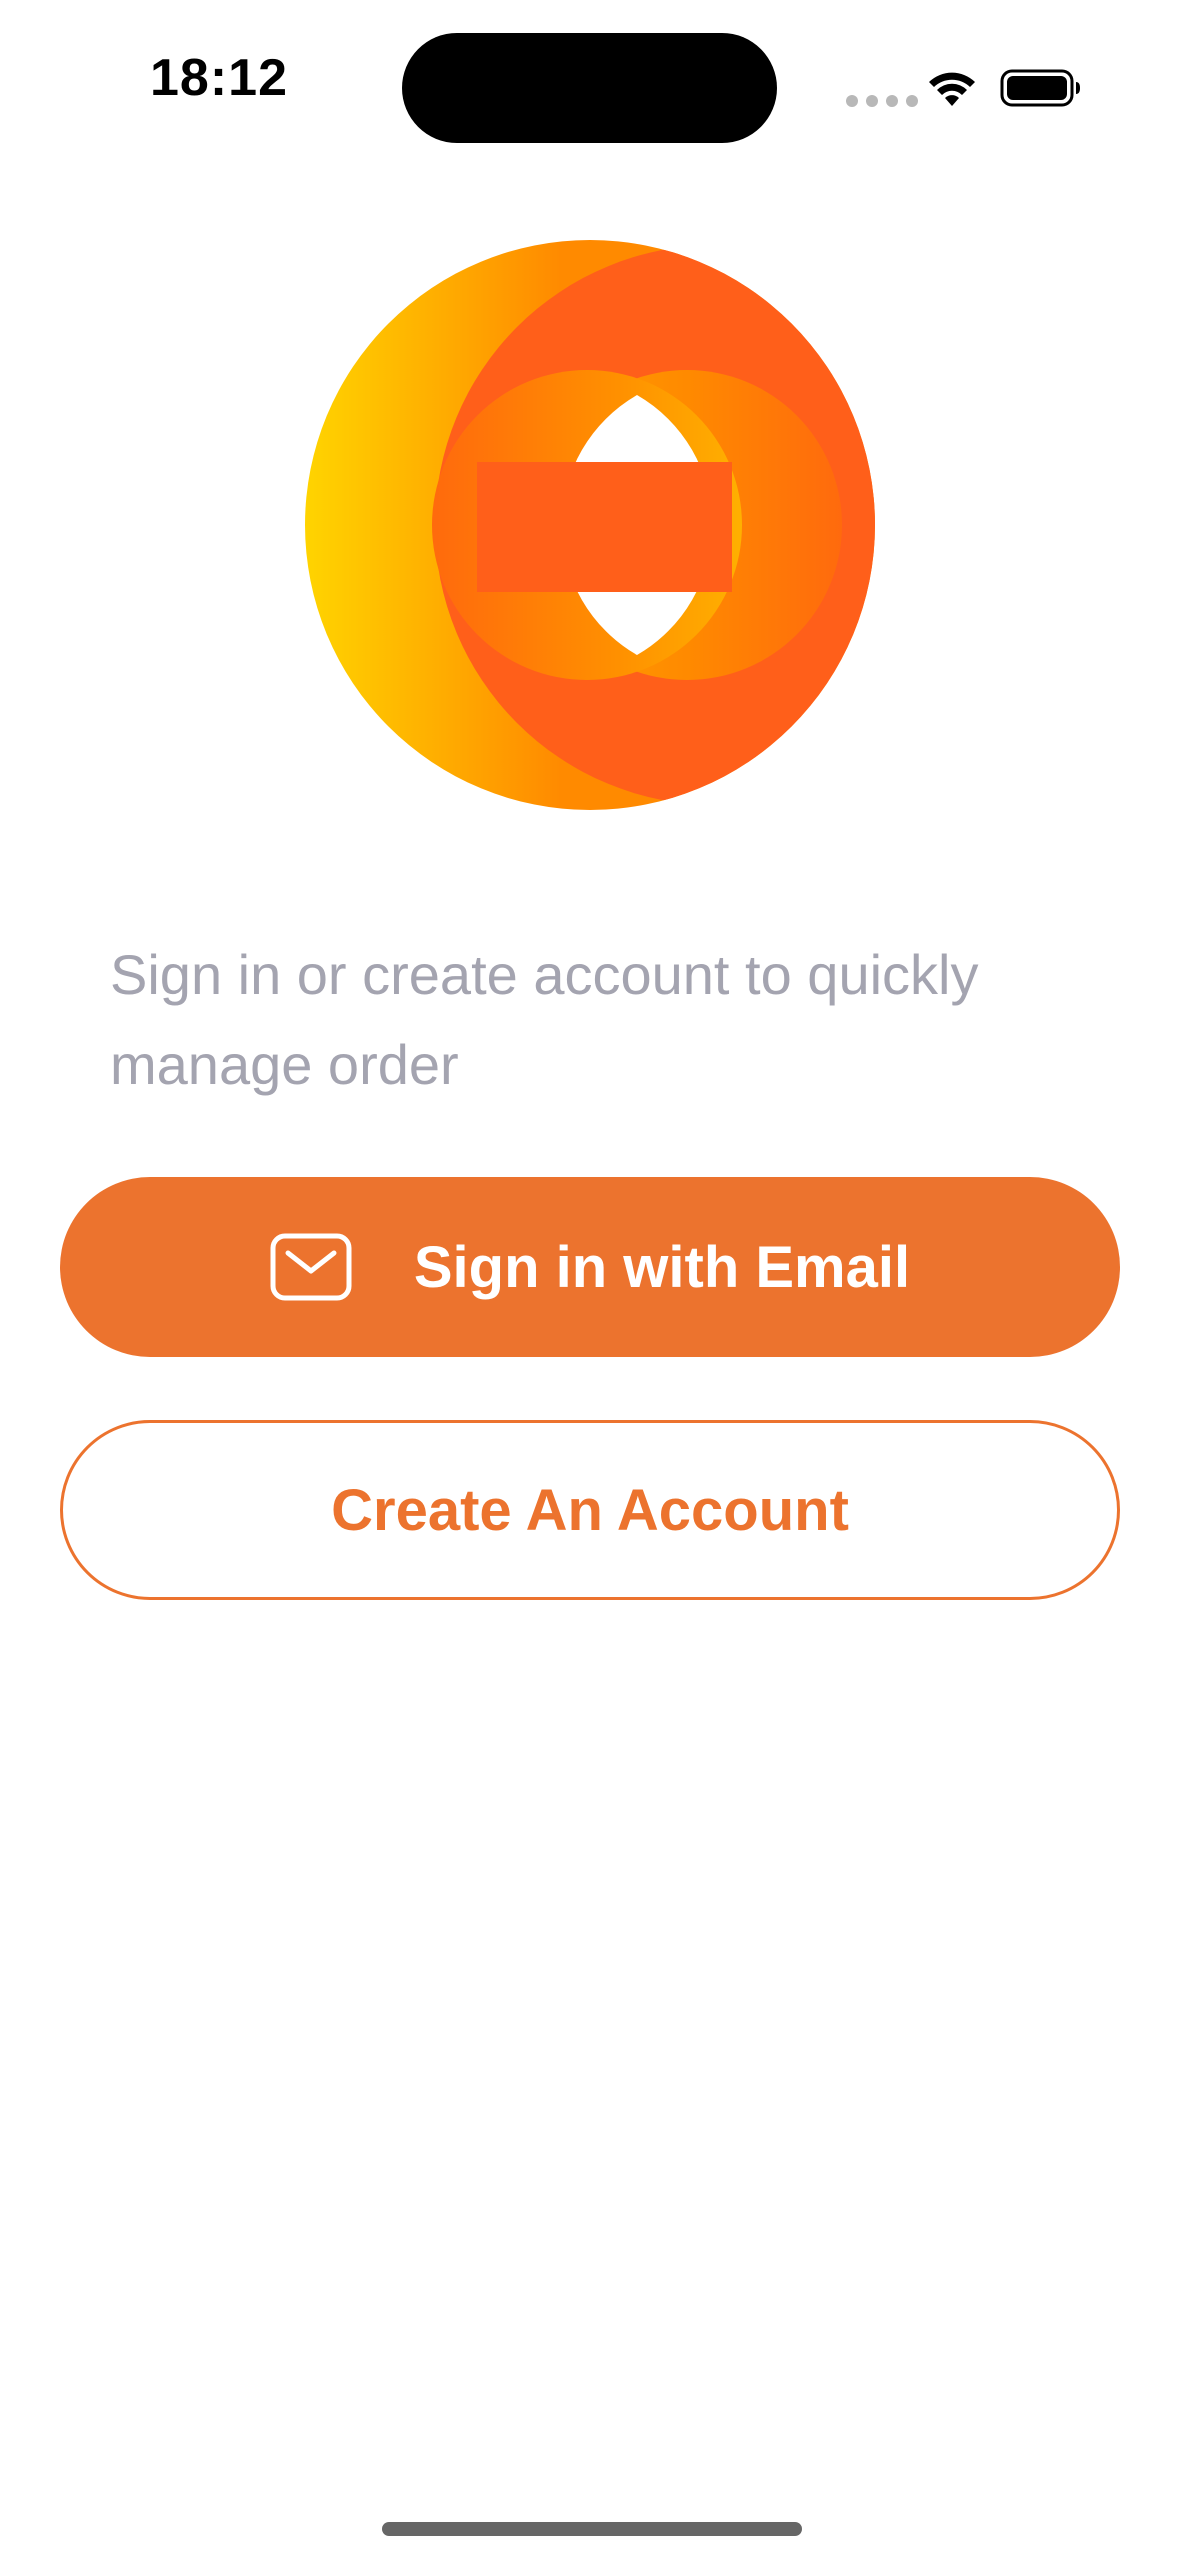 The height and width of the screenshot is (2556, 1179). What do you see at coordinates (662, 1267) in the screenshot?
I see `sign-in-email-label: Sign in with Email` at bounding box center [662, 1267].